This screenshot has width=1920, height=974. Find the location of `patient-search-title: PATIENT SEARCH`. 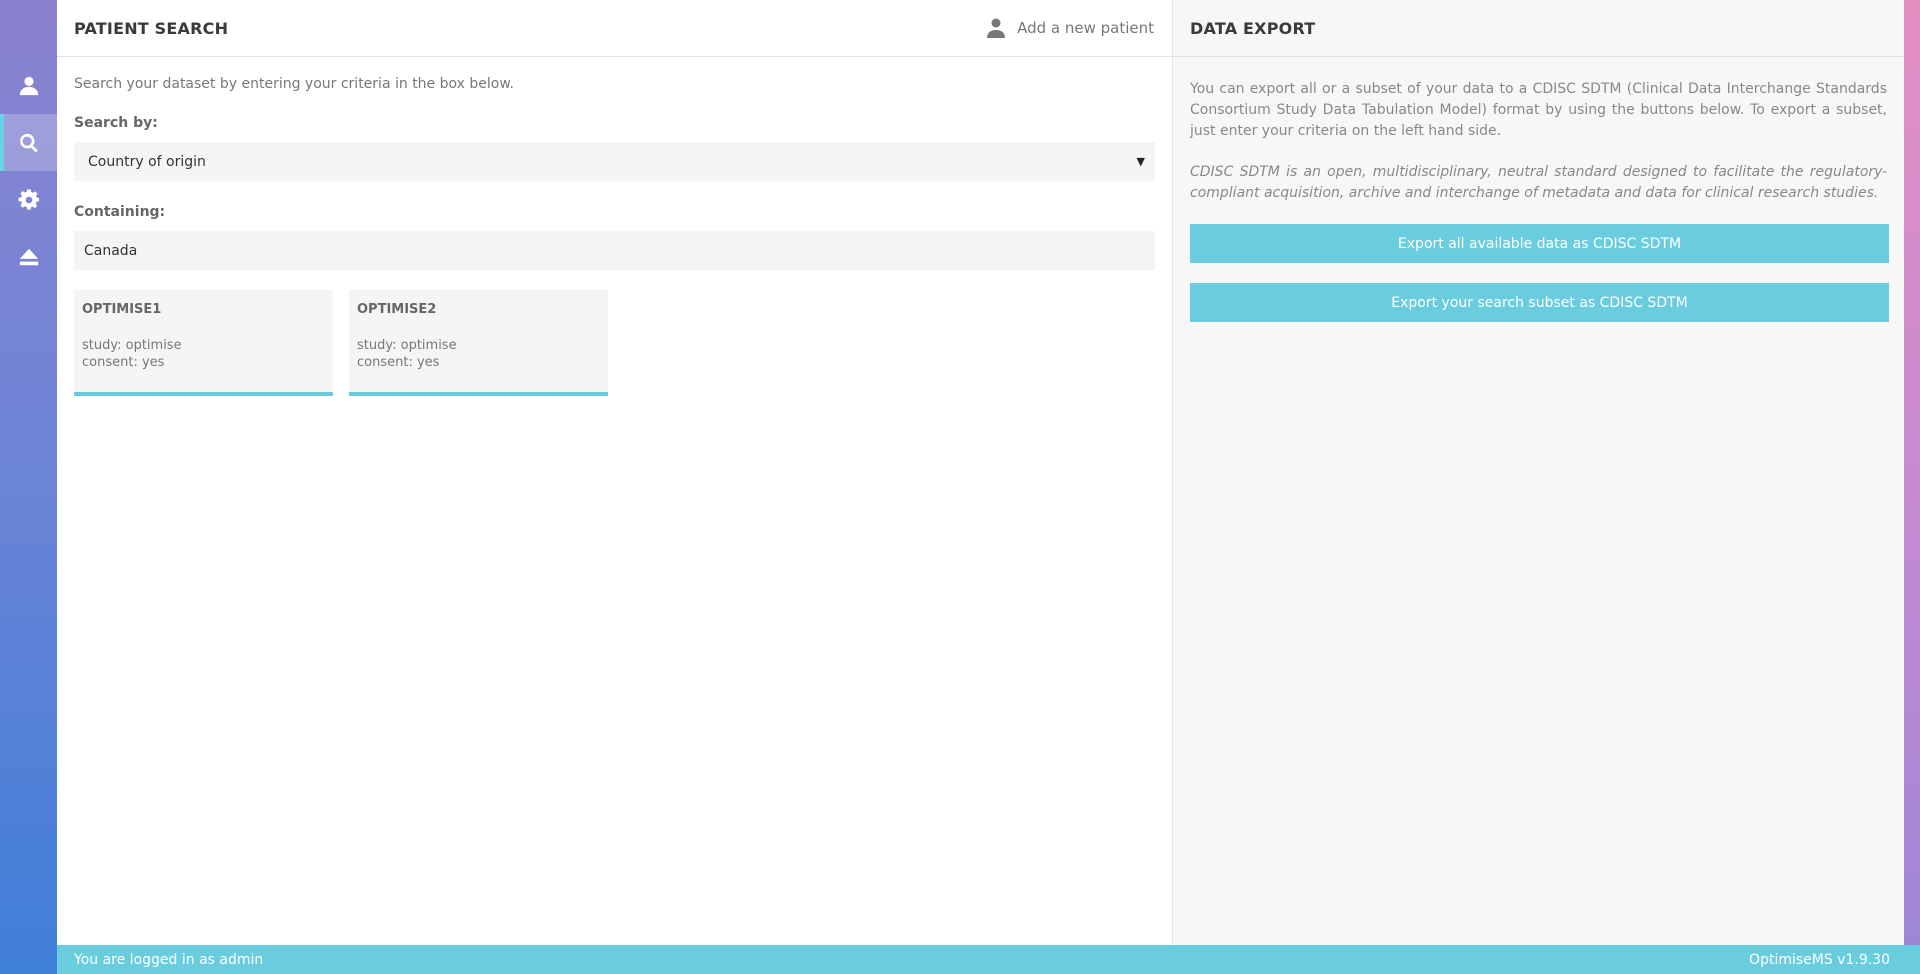

patient-search-title: PATIENT SEARCH is located at coordinates (151, 28).